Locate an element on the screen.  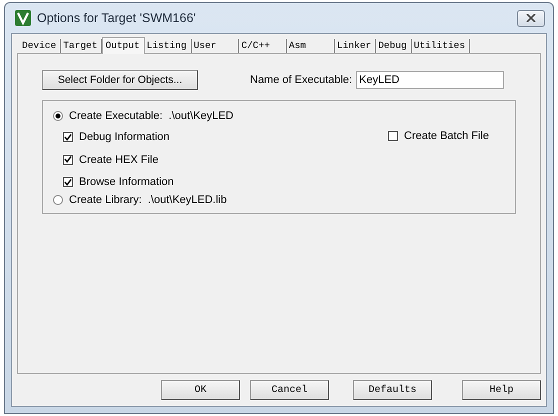
close-icon is located at coordinates (531, 18).